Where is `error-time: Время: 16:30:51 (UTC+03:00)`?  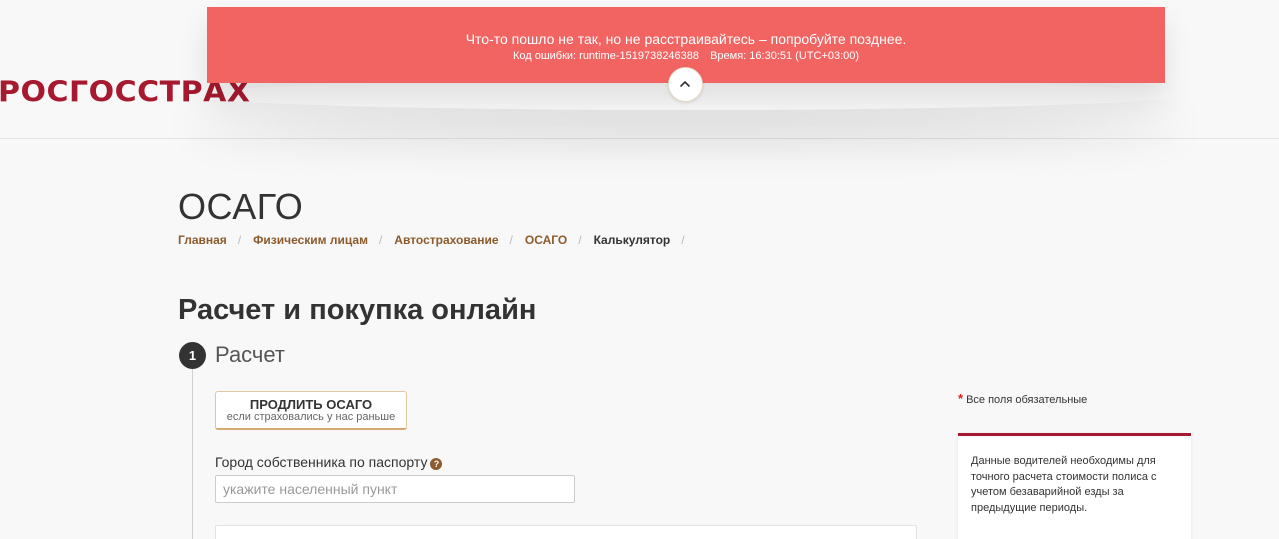
error-time: Время: 16:30:51 (UTC+03:00) is located at coordinates (785, 56).